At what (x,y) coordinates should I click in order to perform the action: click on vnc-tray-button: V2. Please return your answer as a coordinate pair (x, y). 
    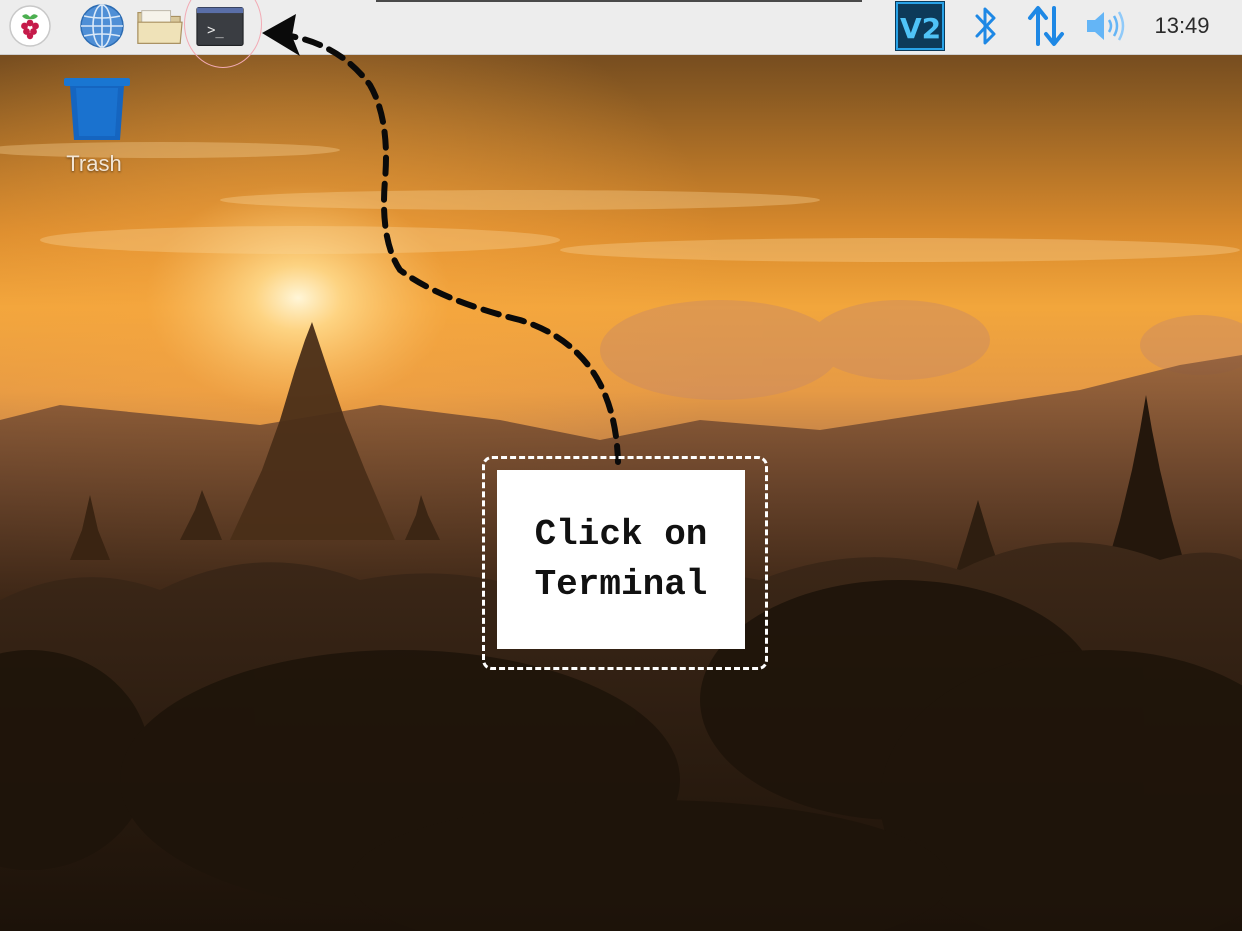
    Looking at the image, I should click on (920, 26).